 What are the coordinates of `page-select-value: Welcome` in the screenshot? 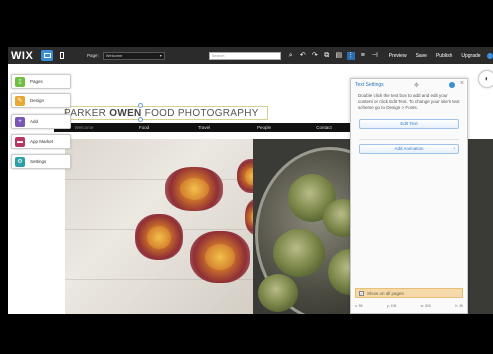 It's located at (114, 55).